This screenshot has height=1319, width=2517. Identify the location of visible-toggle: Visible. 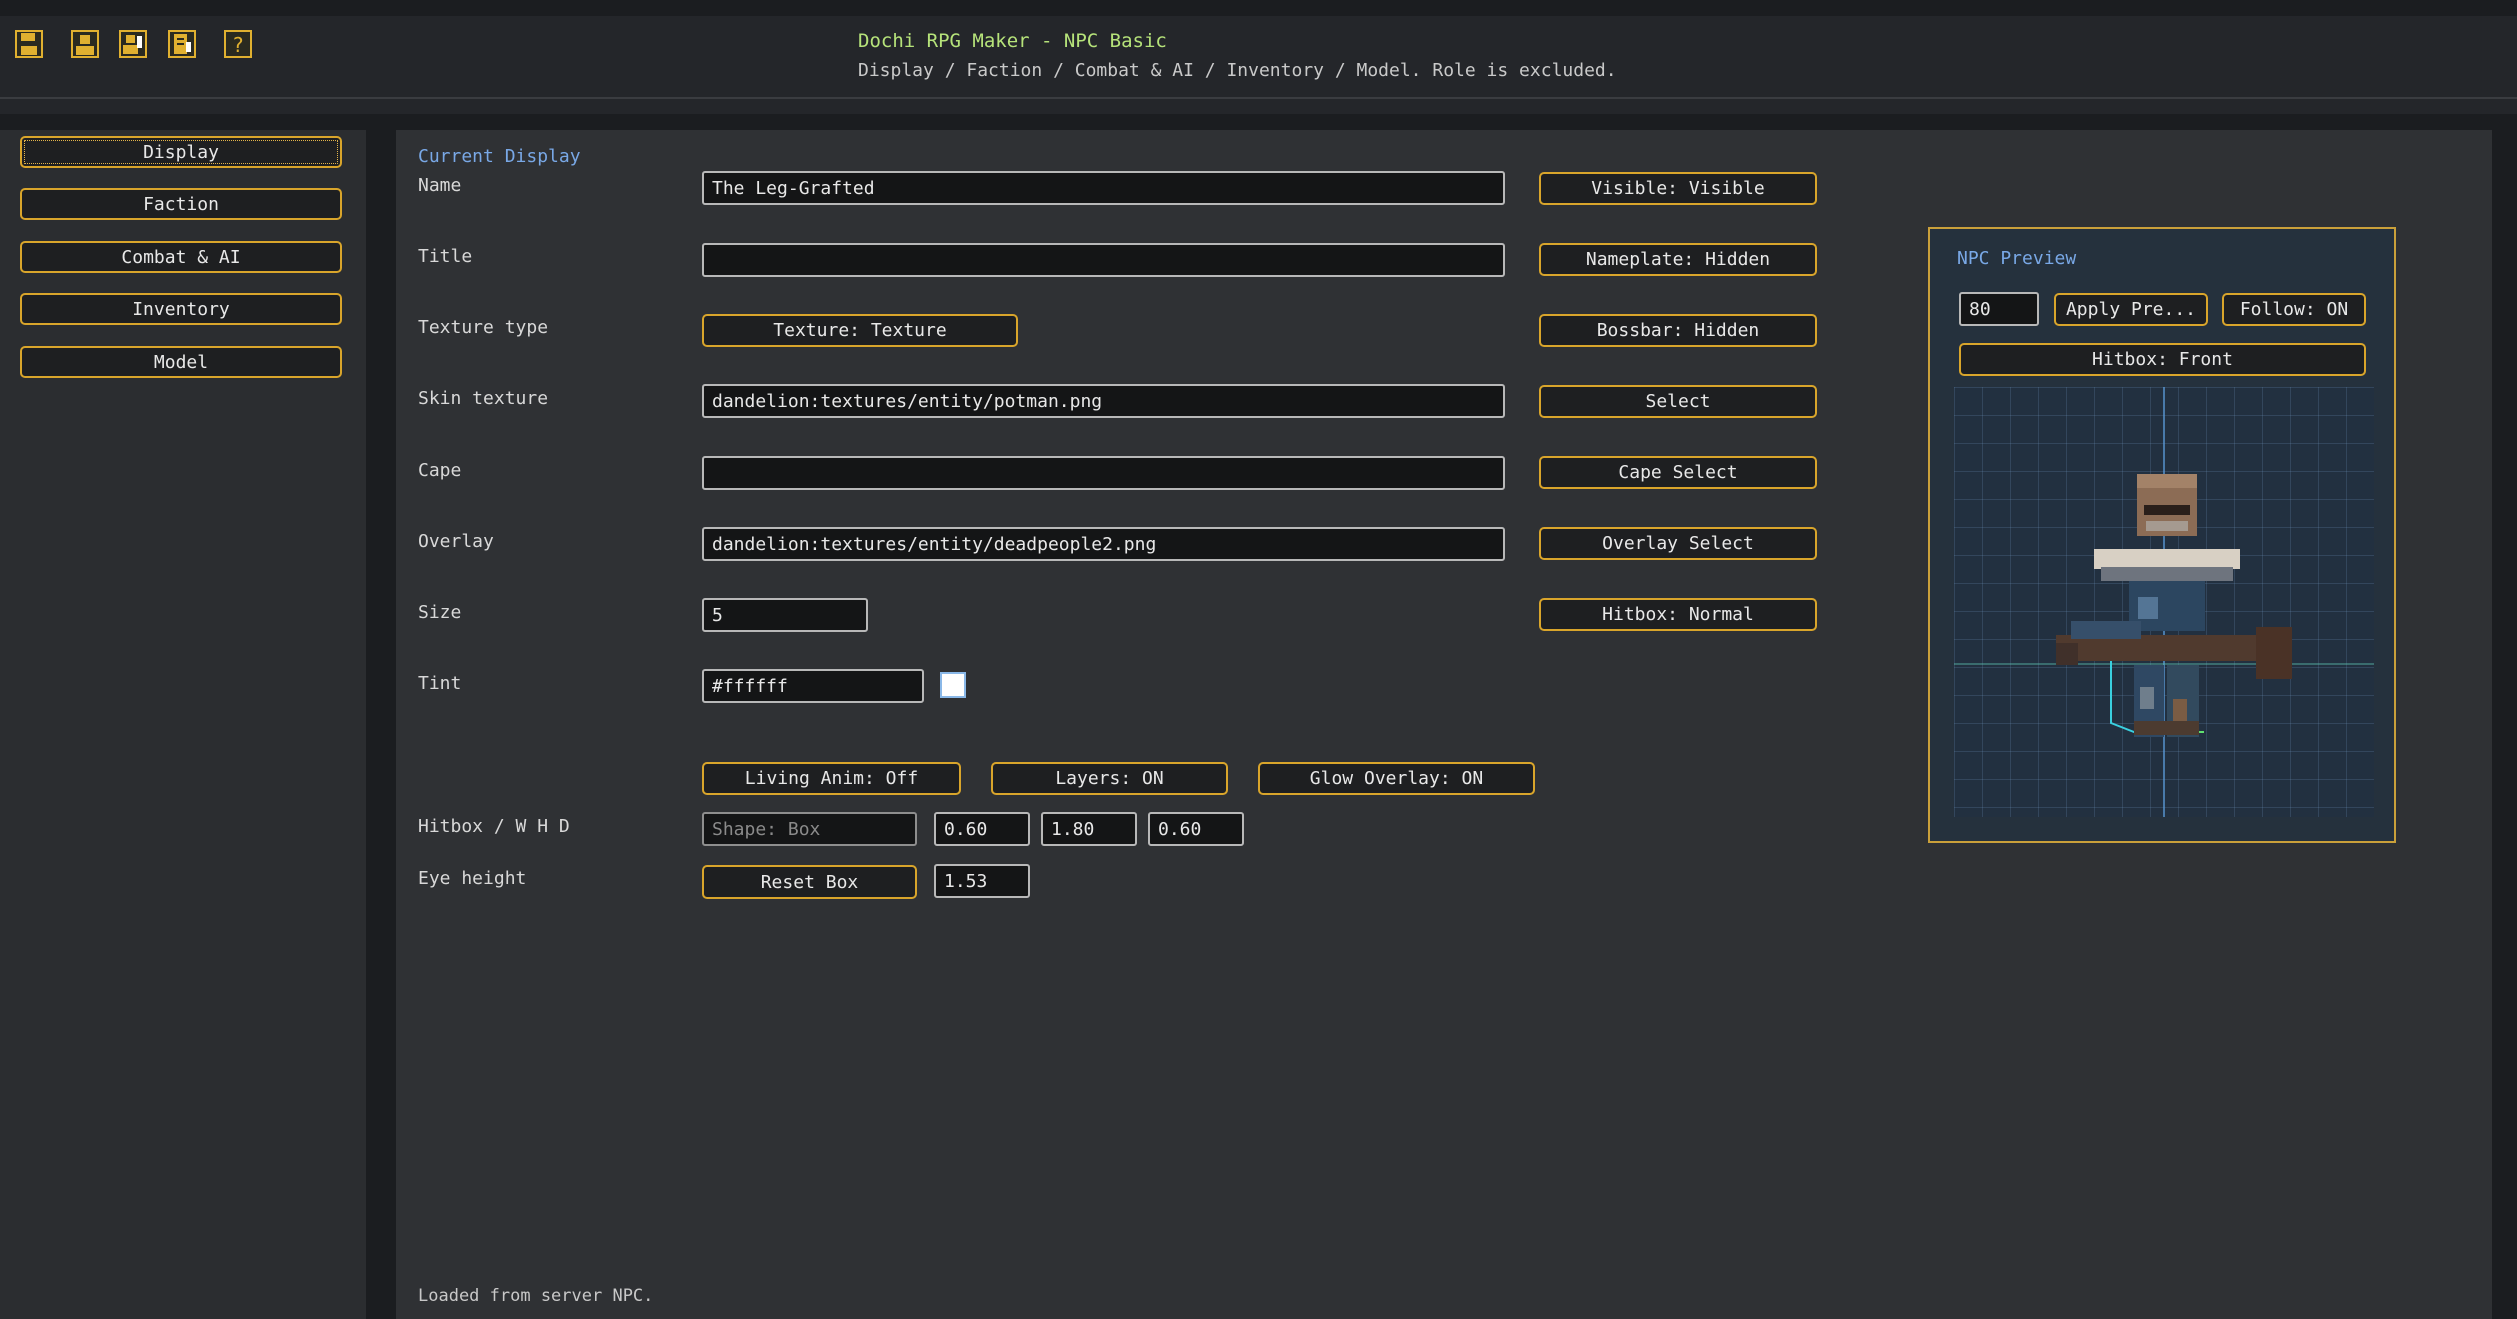
(1678, 188).